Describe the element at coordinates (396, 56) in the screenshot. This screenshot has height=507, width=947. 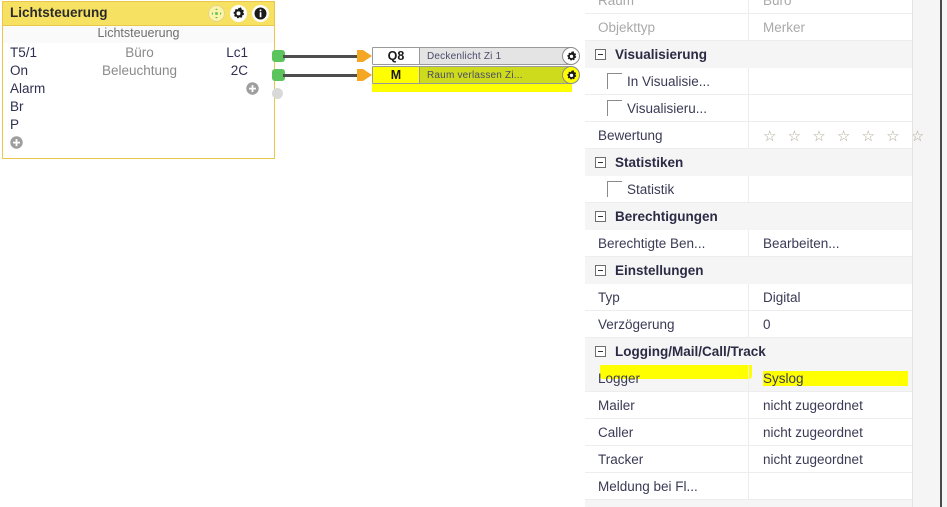
I see `connector-key-0: Q8` at that location.